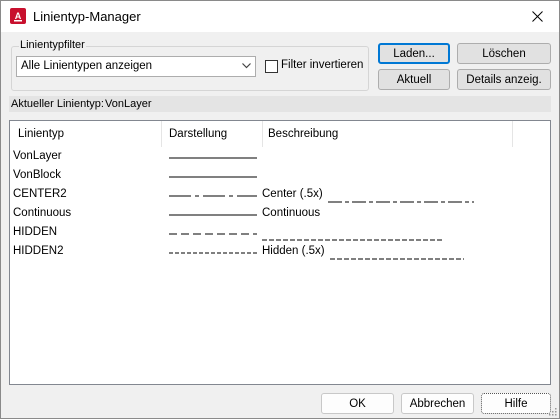 The height and width of the screenshot is (419, 560). Describe the element at coordinates (246, 66) in the screenshot. I see `chevron-down-icon` at that location.